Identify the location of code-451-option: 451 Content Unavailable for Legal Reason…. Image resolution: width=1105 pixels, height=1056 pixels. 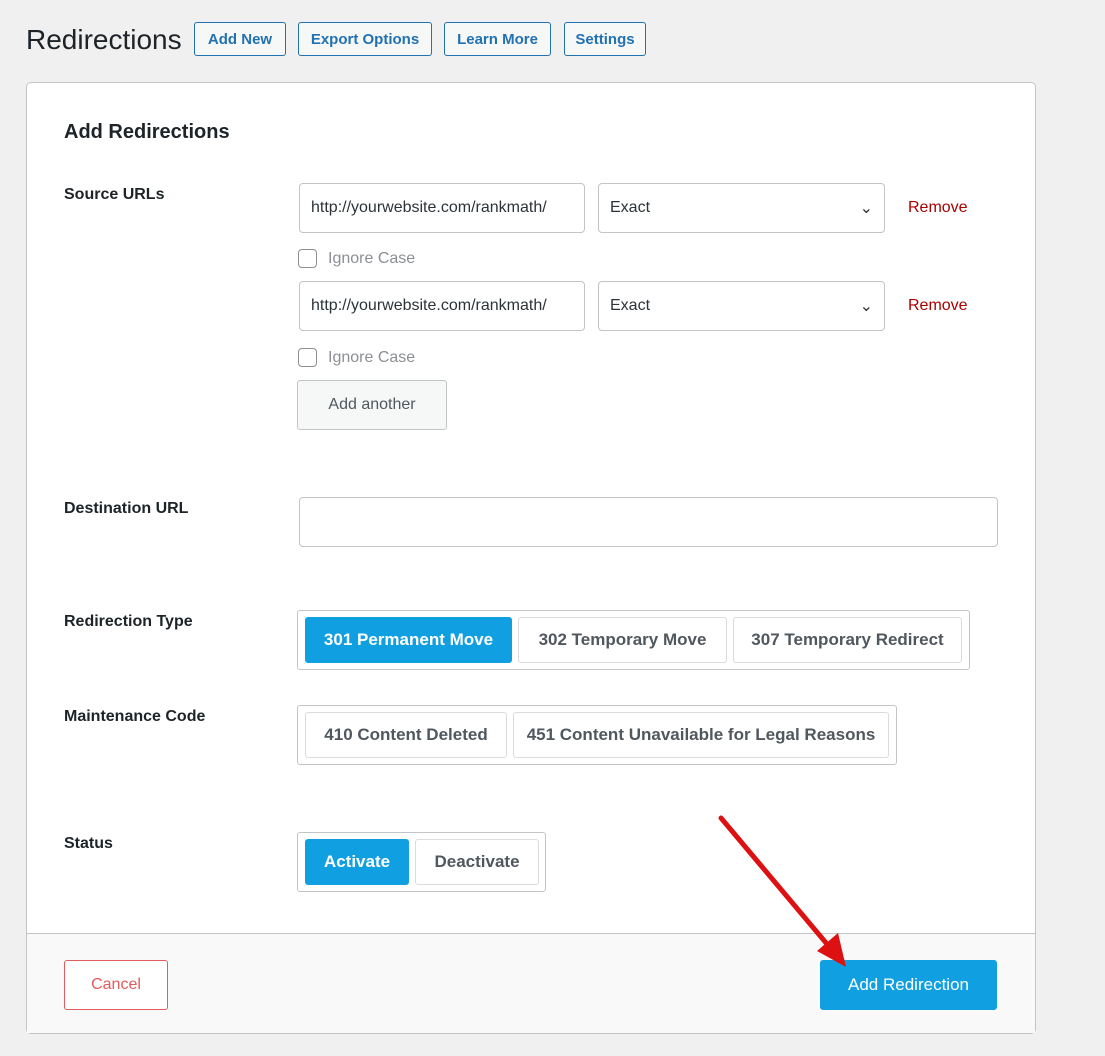
(701, 735).